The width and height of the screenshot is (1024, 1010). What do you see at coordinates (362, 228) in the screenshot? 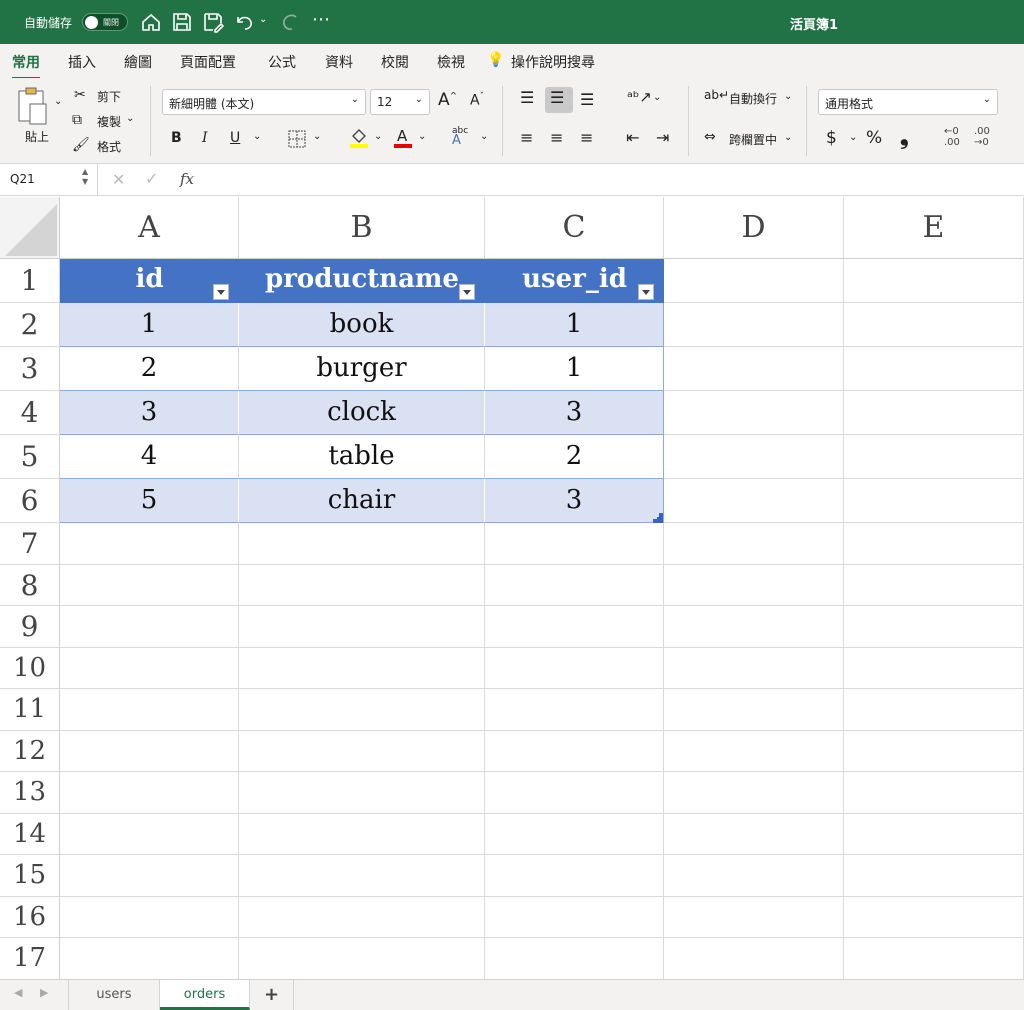
I see `column-header-b: B` at bounding box center [362, 228].